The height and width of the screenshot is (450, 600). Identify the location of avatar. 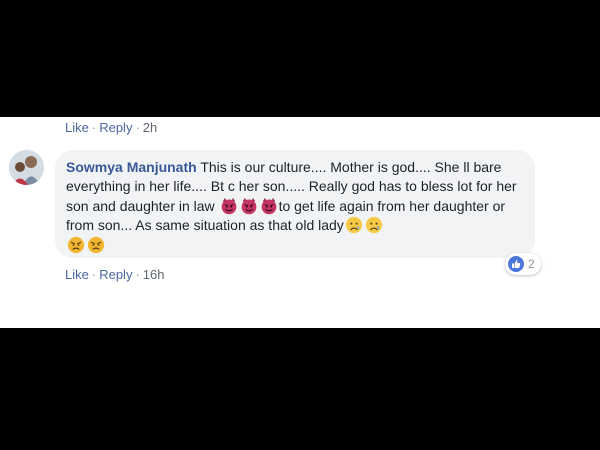
(26, 167).